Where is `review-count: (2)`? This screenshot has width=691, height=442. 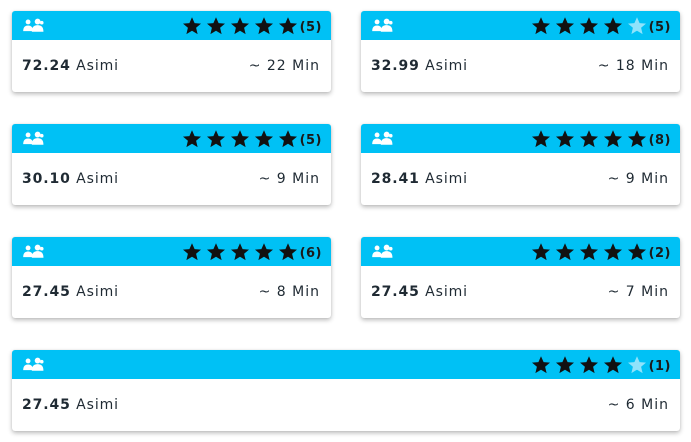 review-count: (2) is located at coordinates (659, 253).